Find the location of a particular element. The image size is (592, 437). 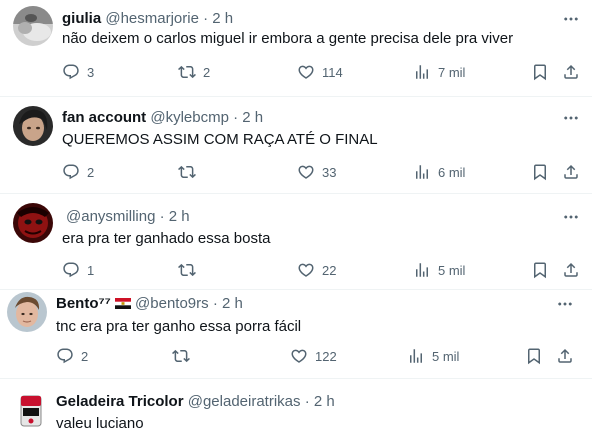

views-button: 6 mil is located at coordinates (439, 172).